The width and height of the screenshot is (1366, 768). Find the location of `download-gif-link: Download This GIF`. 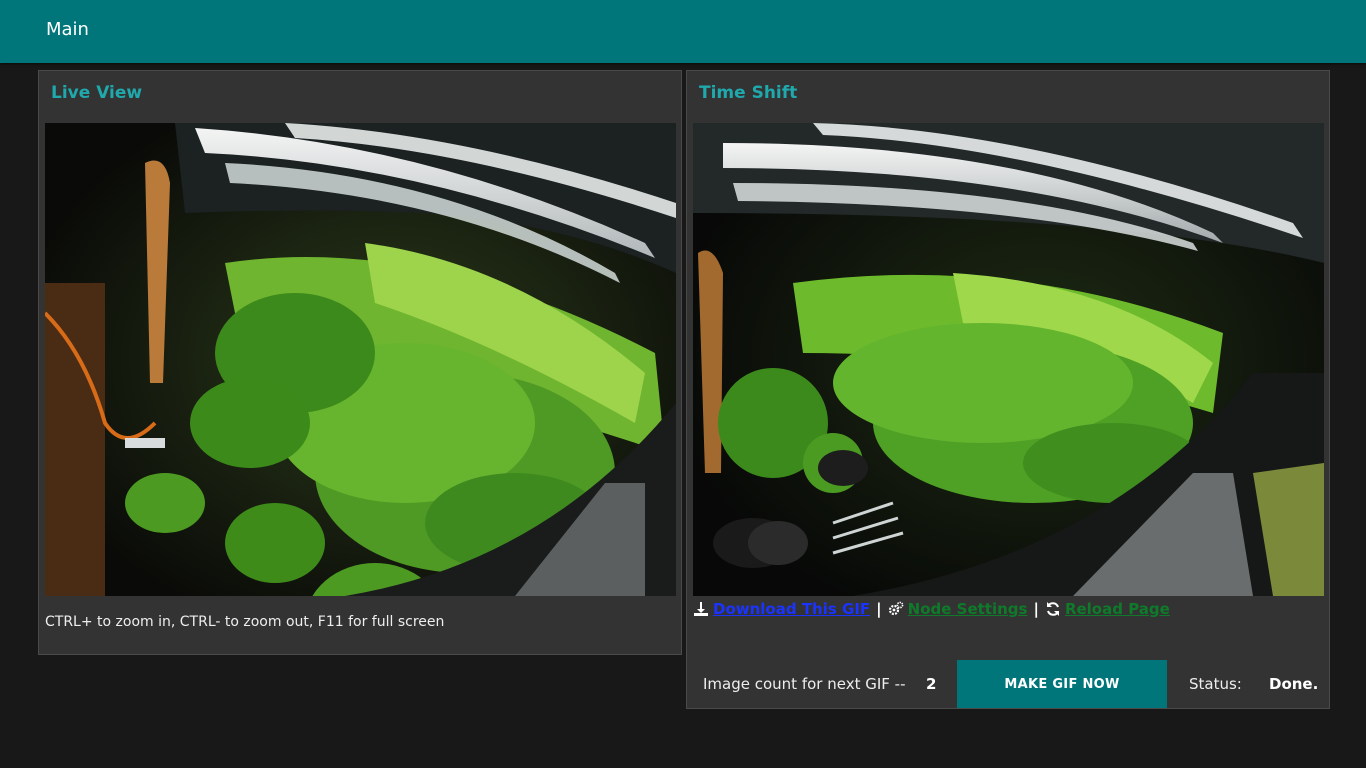

download-gif-link: Download This GIF is located at coordinates (791, 609).